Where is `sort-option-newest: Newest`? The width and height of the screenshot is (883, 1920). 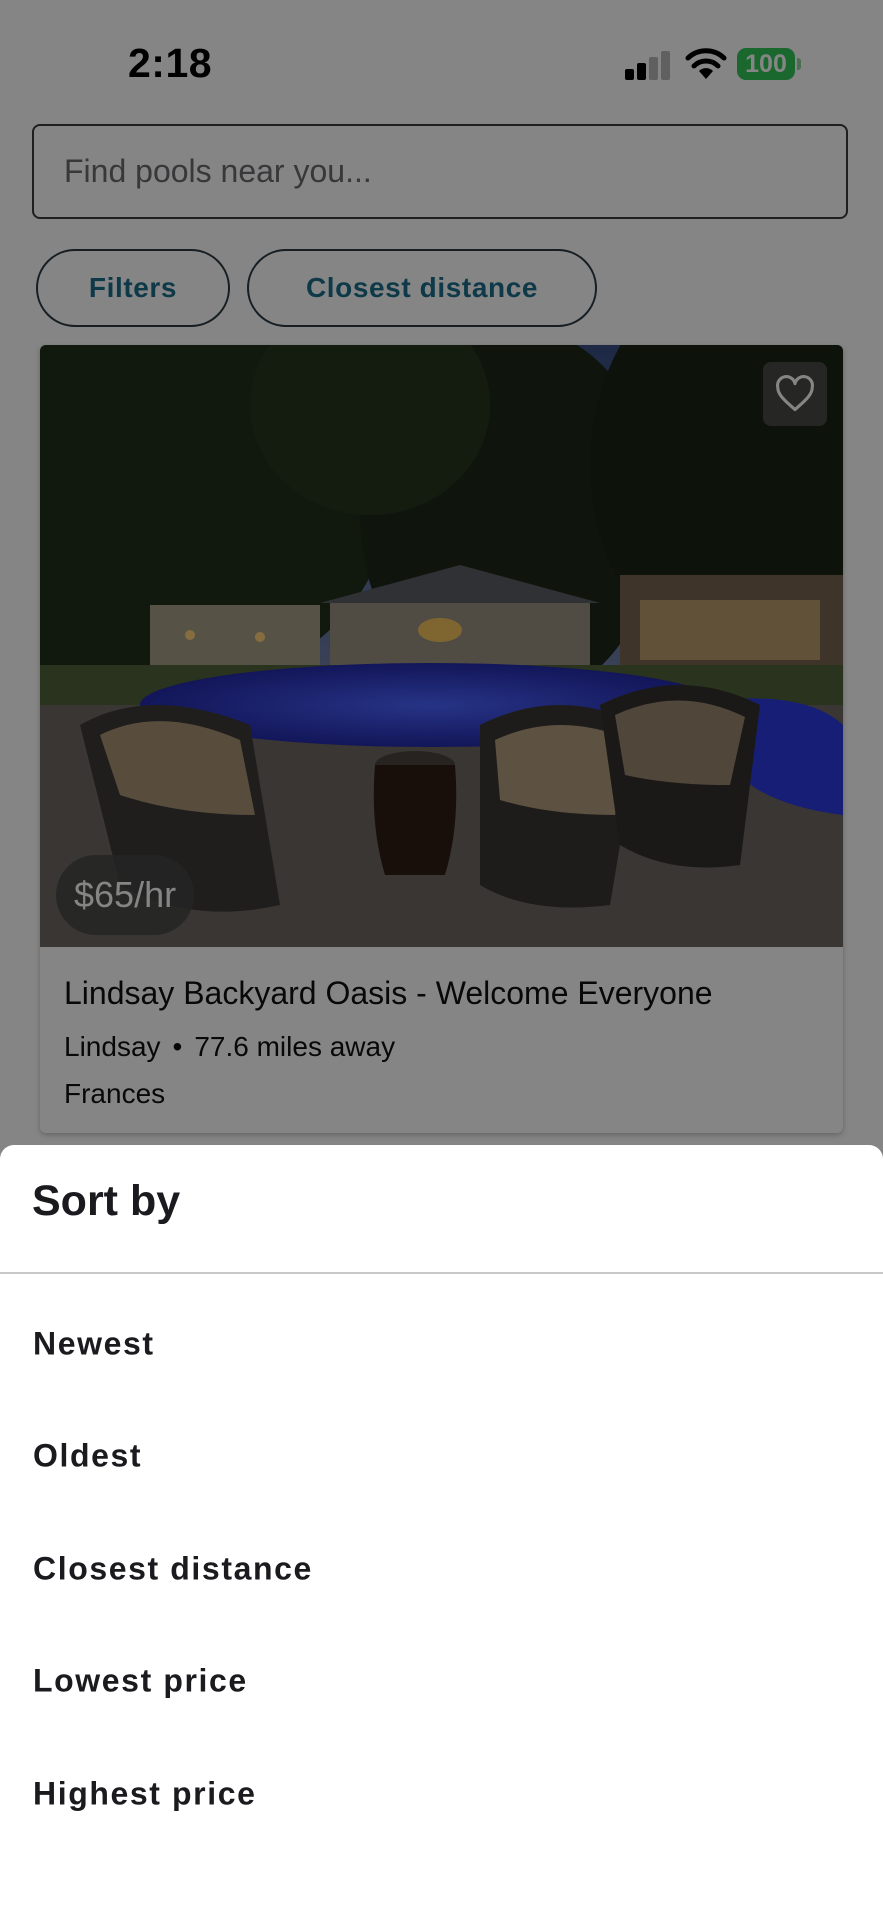 sort-option-newest: Newest is located at coordinates (441, 1344).